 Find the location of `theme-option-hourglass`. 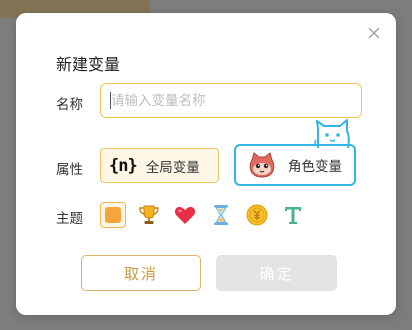

theme-option-hourglass is located at coordinates (221, 215).